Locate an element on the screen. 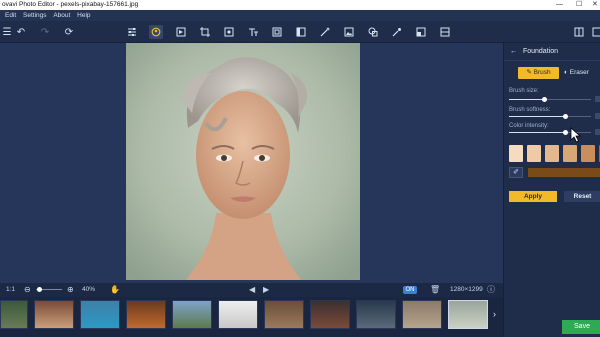  menu-bar: Edit Settings About Help is located at coordinates (300, 15).